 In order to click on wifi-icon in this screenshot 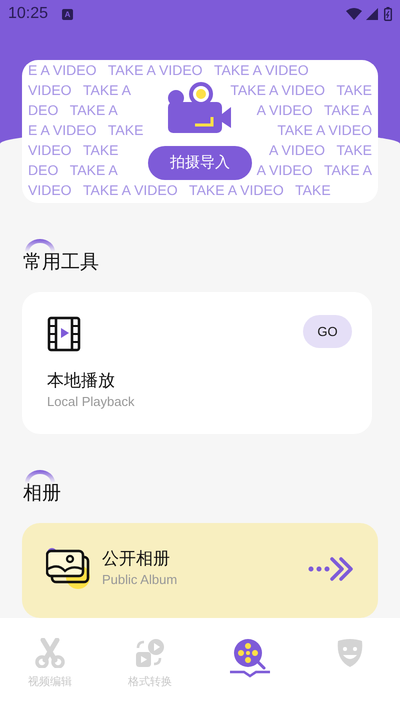, I will do `click(354, 14)`.